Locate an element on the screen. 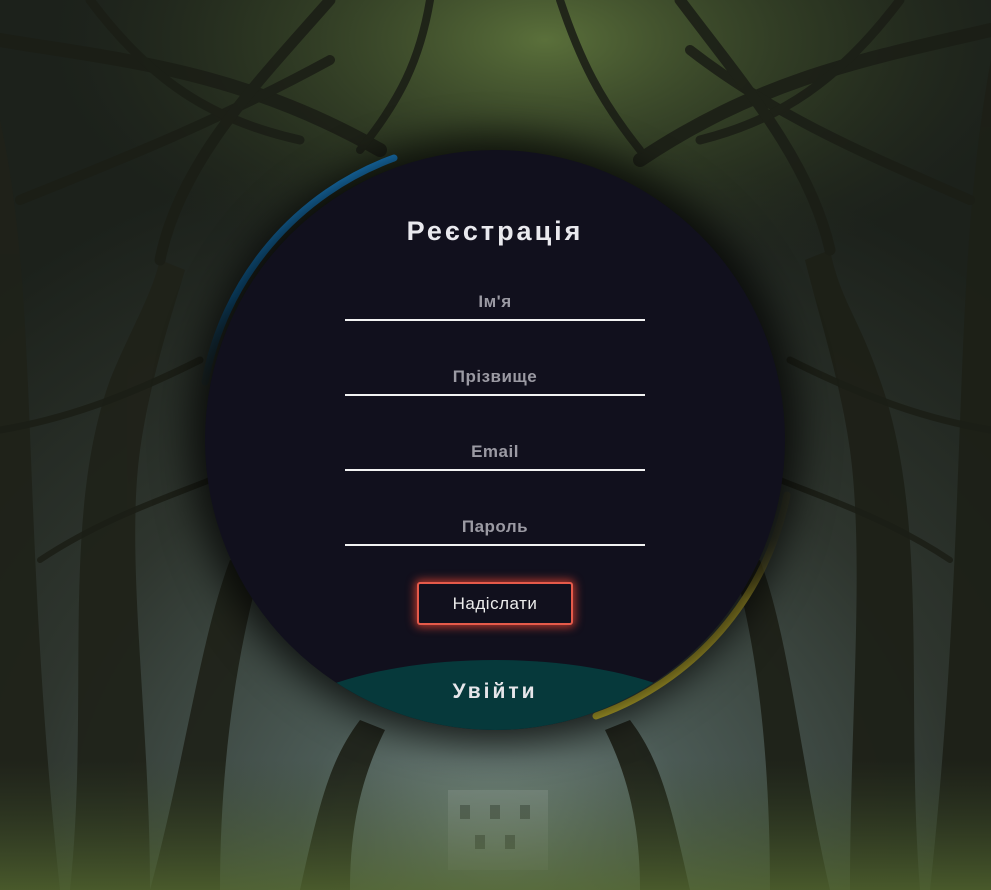 The image size is (991, 890). form-title: Реєстрація is located at coordinates (495, 231).